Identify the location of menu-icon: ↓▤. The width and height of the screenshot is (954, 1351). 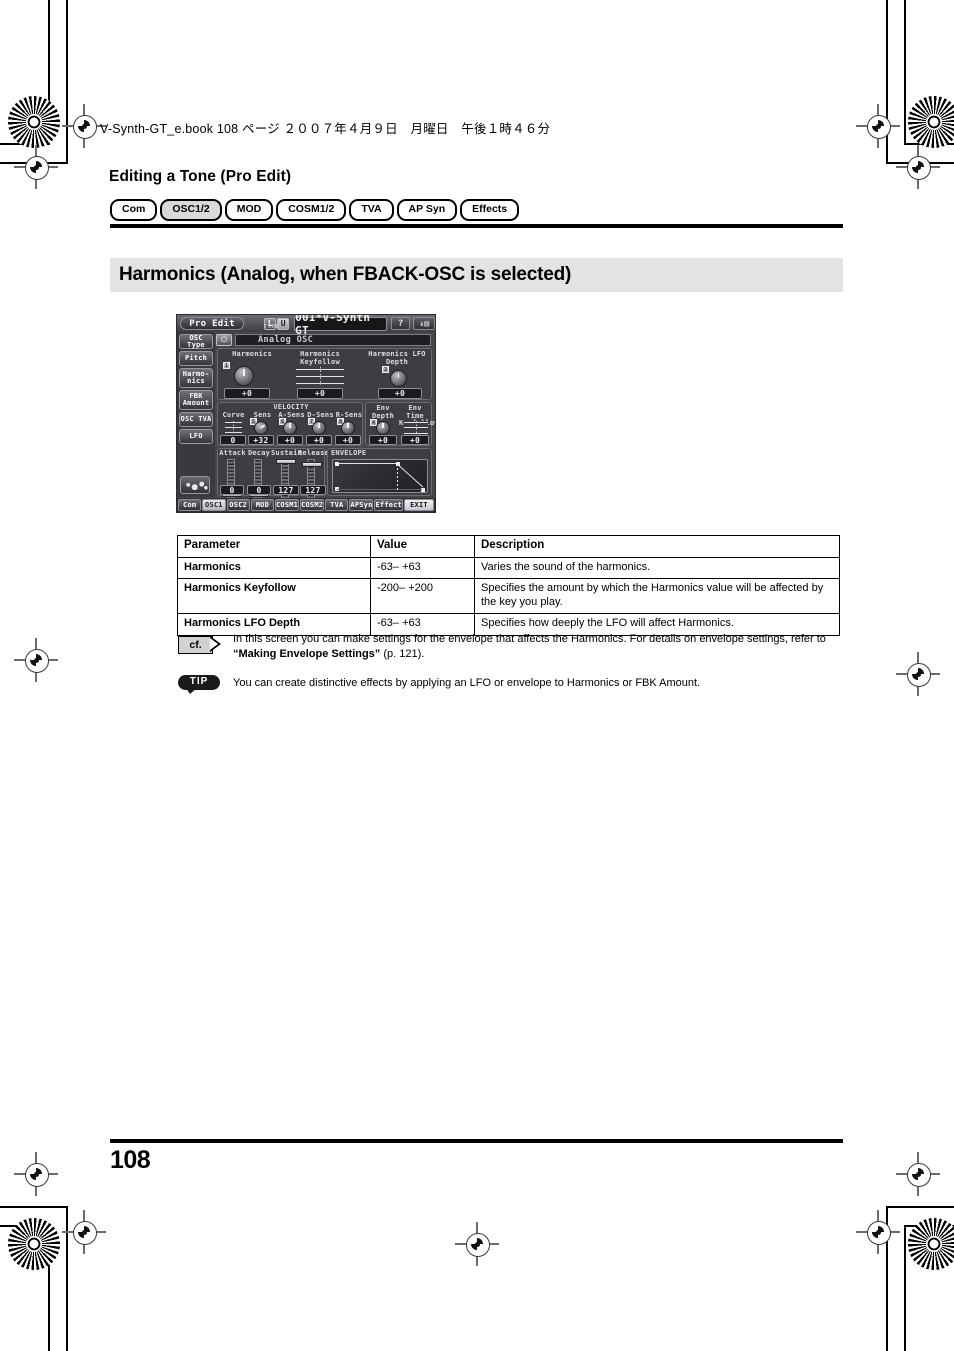
(424, 323).